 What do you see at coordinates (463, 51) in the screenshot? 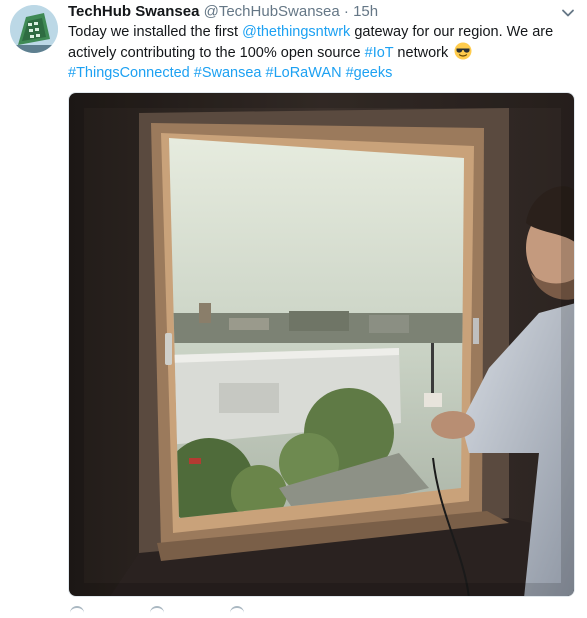
I see `sunglasses-emoji-icon` at bounding box center [463, 51].